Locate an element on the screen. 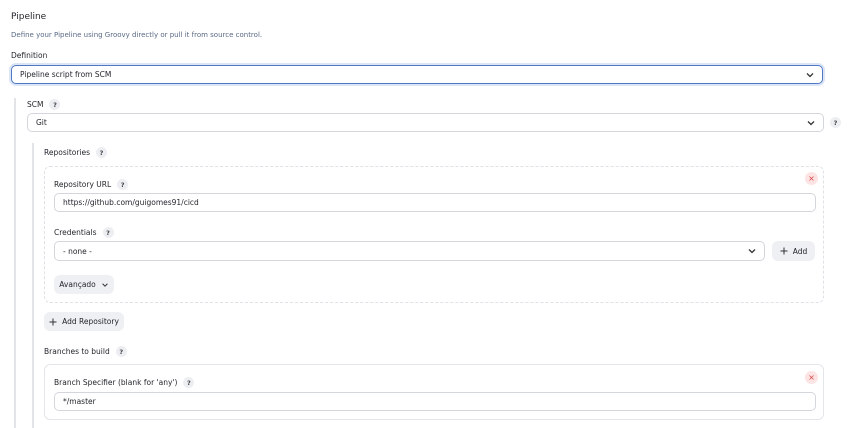 The image size is (850, 428). branch-specifier-label-row: Branch Specifier (blank for 'any') ? is located at coordinates (124, 382).